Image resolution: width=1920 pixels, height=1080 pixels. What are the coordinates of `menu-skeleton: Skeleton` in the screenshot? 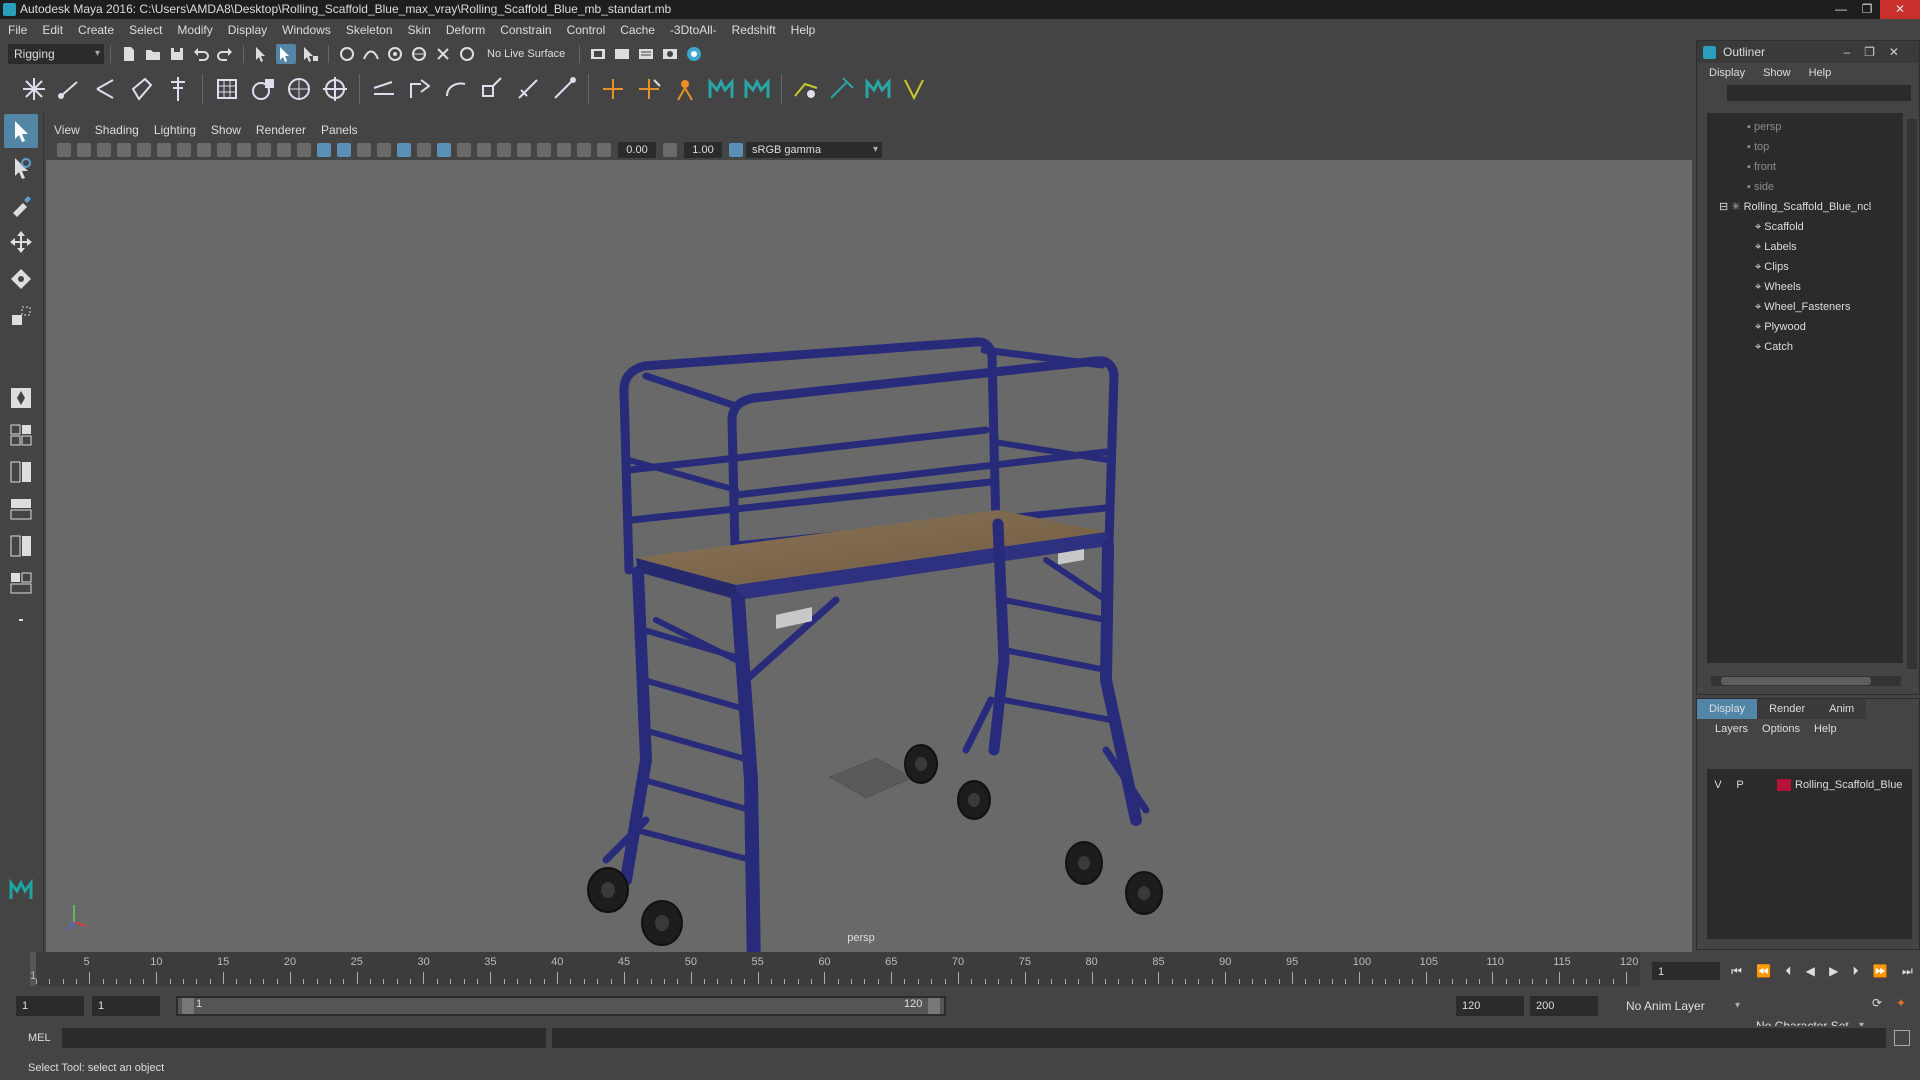 It's located at (369, 30).